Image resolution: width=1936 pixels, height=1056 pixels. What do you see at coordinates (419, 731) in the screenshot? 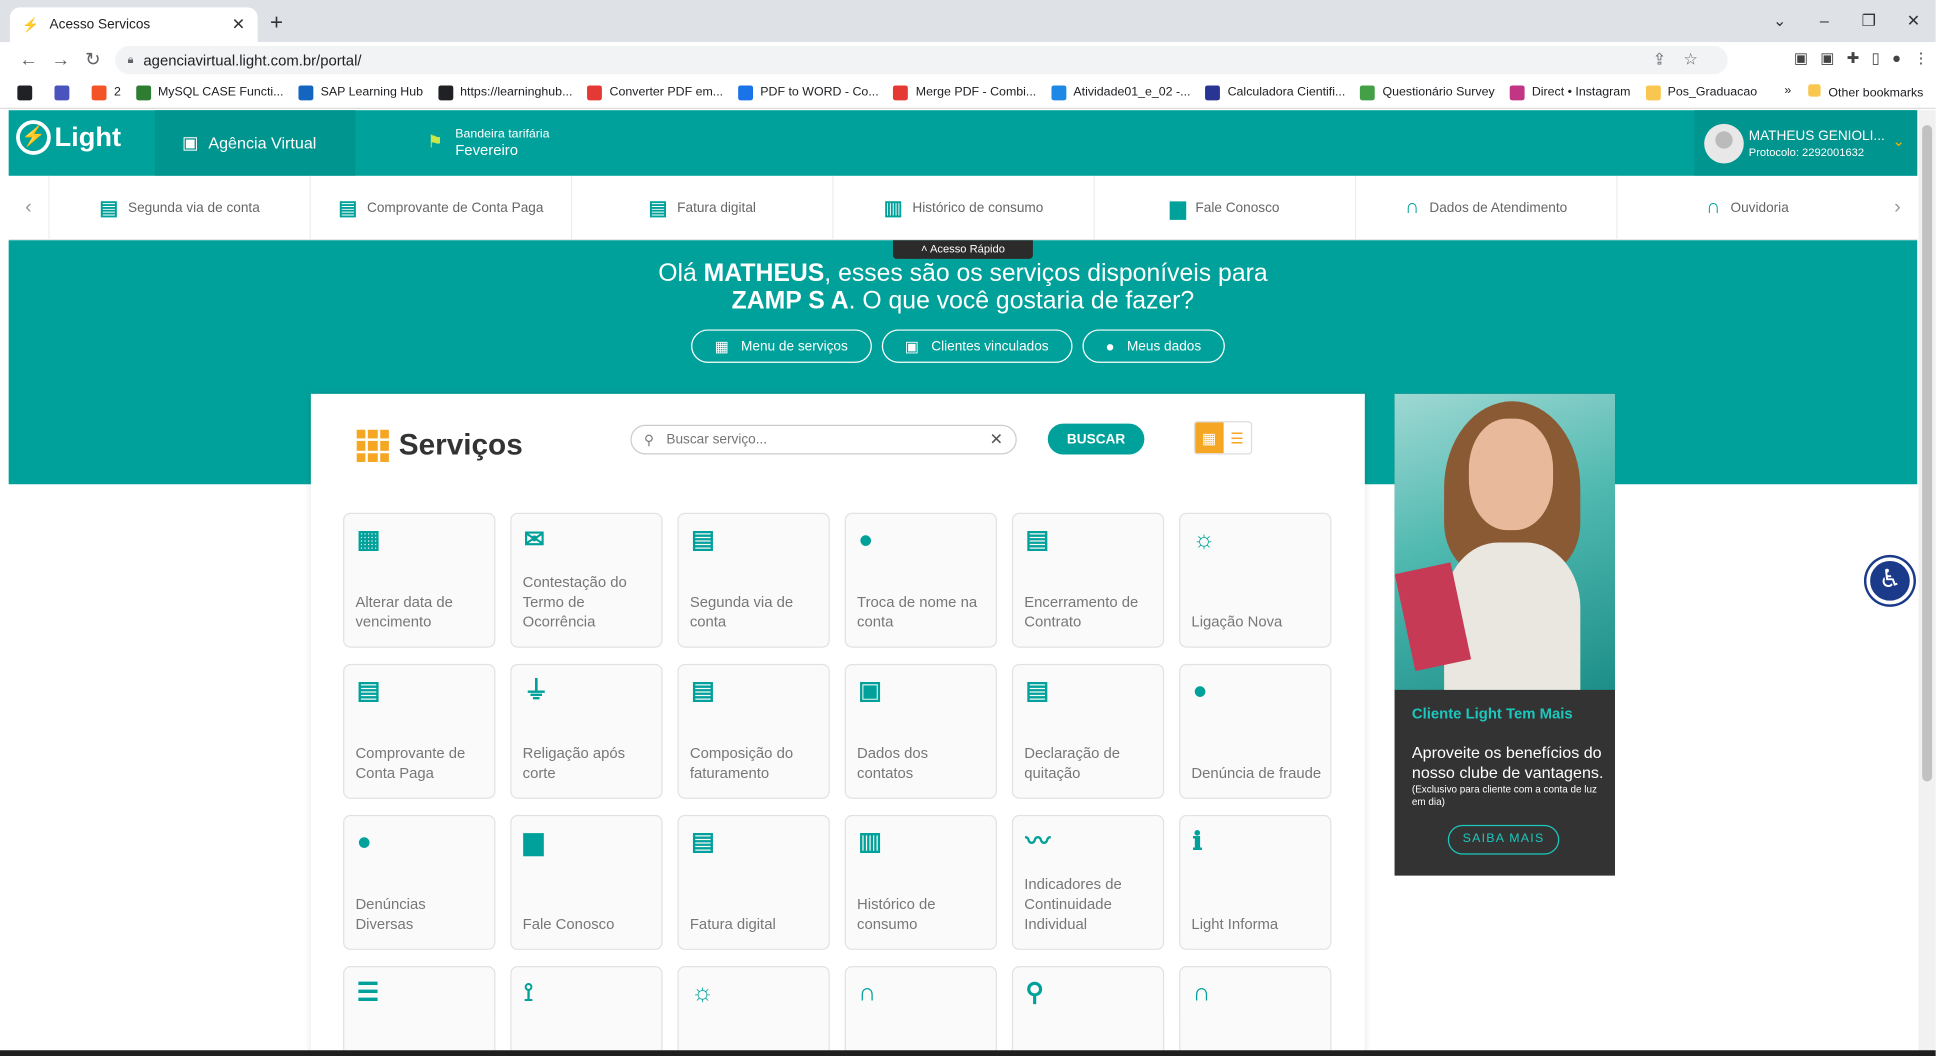
I see `service-tile: ▤ Comprovante de Conta Paga` at bounding box center [419, 731].